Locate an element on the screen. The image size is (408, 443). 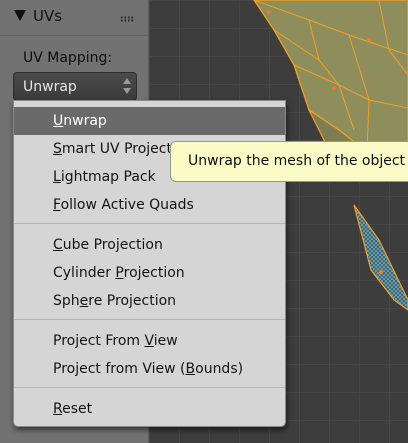
up-down-arrows-icon is located at coordinates (127, 87).